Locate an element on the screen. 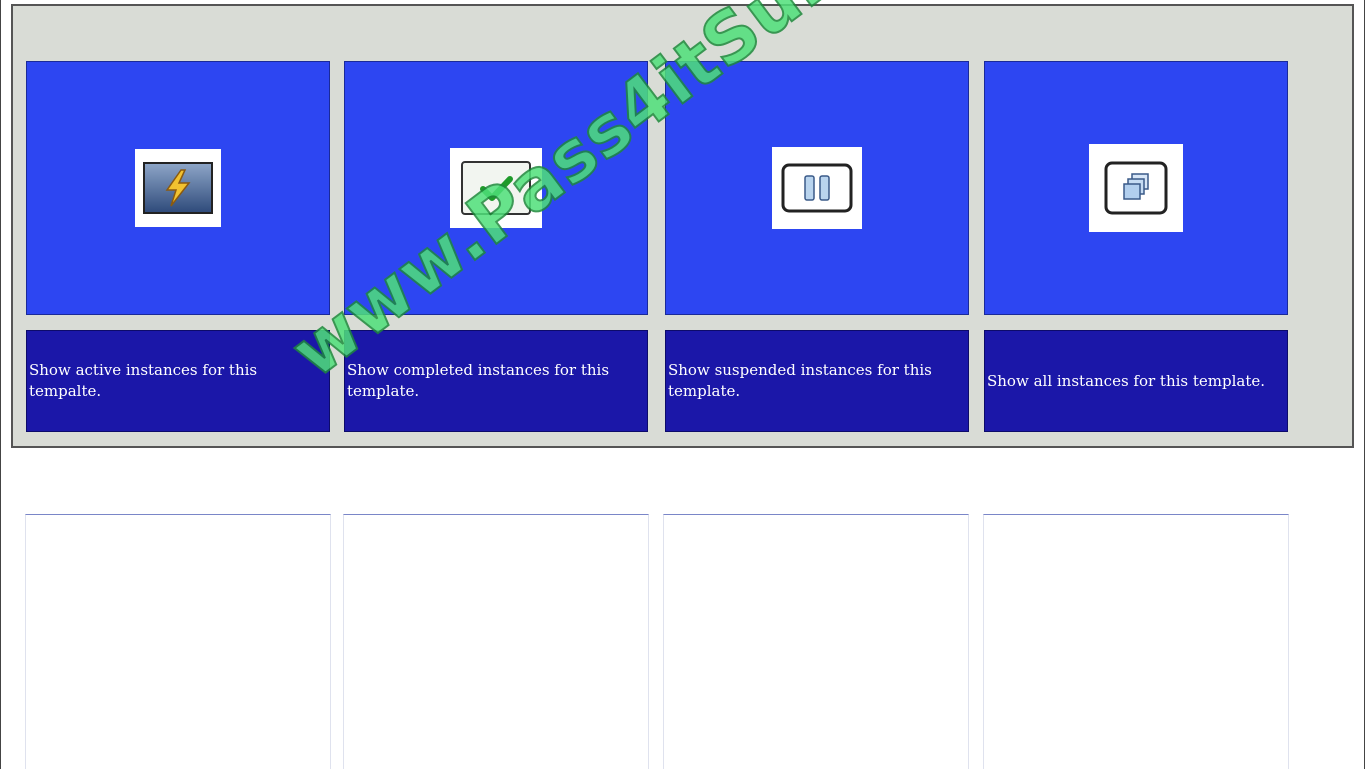  pause-icon is located at coordinates (817, 188).